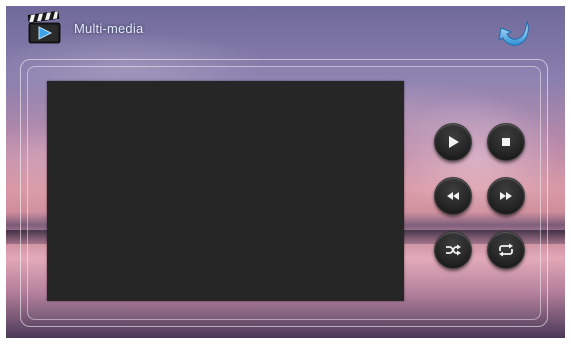 The height and width of the screenshot is (344, 571). I want to click on play-icon, so click(454, 142).